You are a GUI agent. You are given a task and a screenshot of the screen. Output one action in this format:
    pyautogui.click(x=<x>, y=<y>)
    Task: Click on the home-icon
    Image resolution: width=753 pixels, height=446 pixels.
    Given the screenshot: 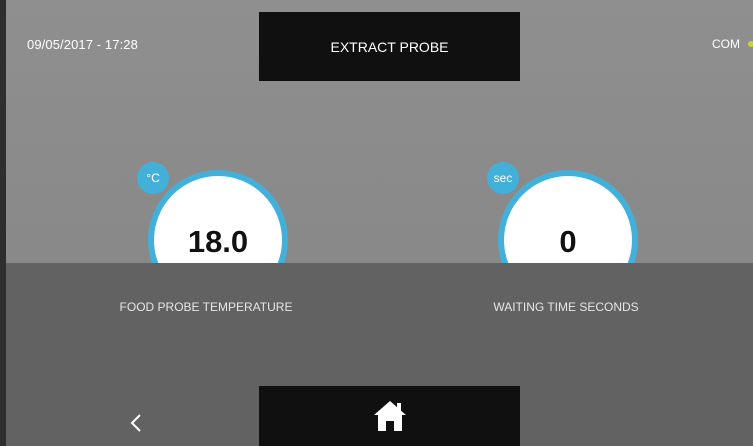 What is the action you would take?
    pyautogui.click(x=389, y=416)
    